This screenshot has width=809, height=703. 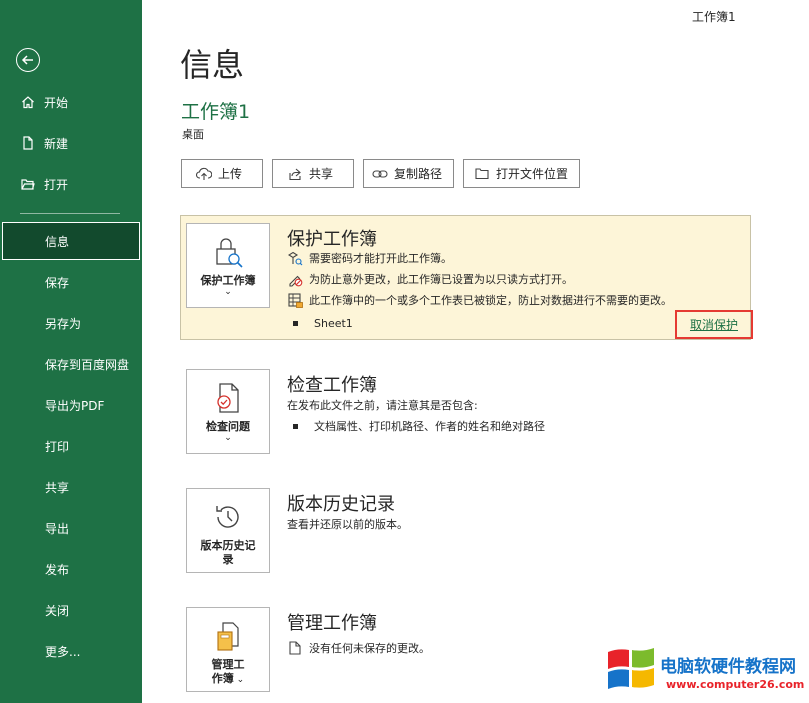 I want to click on check-issues-button: 检查问题 ⌄, so click(x=228, y=411).